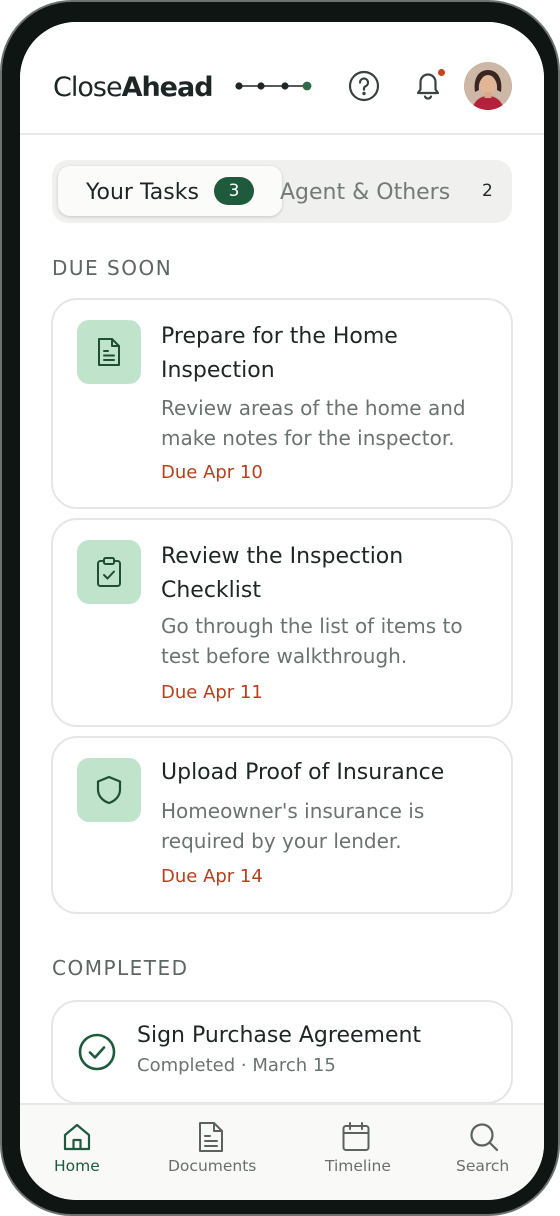 Image resolution: width=560 pixels, height=1216 pixels. I want to click on nav-item-documents: Documents, so click(212, 1152).